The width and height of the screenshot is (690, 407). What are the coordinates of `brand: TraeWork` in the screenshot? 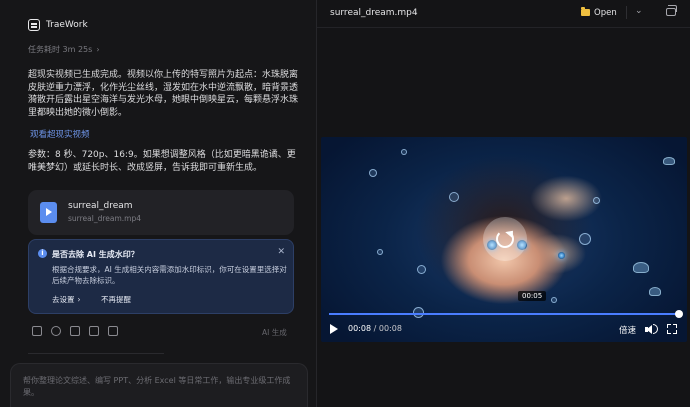 It's located at (58, 25).